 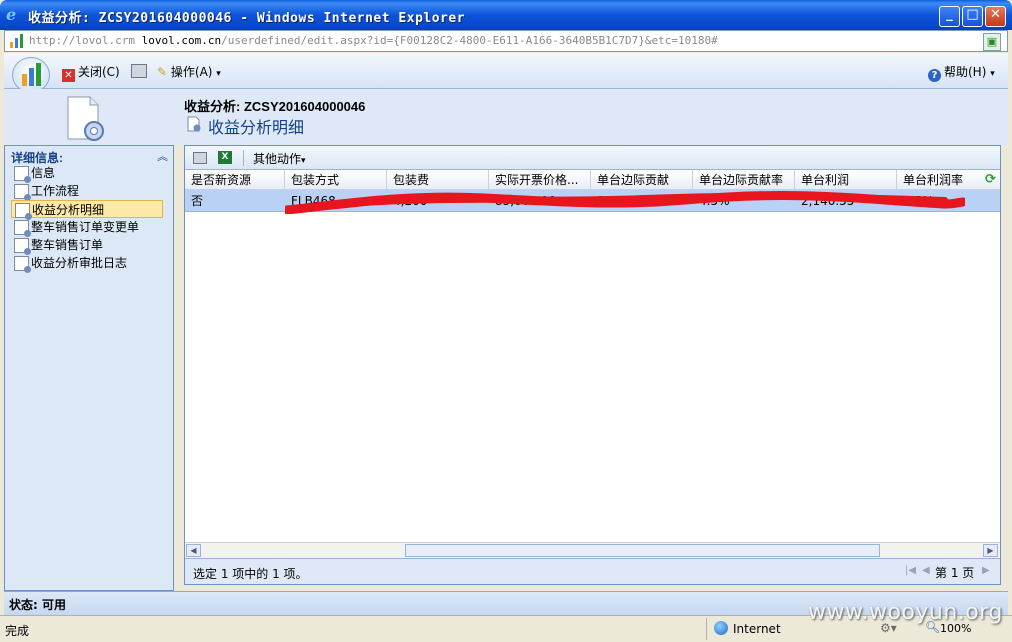 What do you see at coordinates (235, 180) in the screenshot?
I see `column-header: 是否新资源` at bounding box center [235, 180].